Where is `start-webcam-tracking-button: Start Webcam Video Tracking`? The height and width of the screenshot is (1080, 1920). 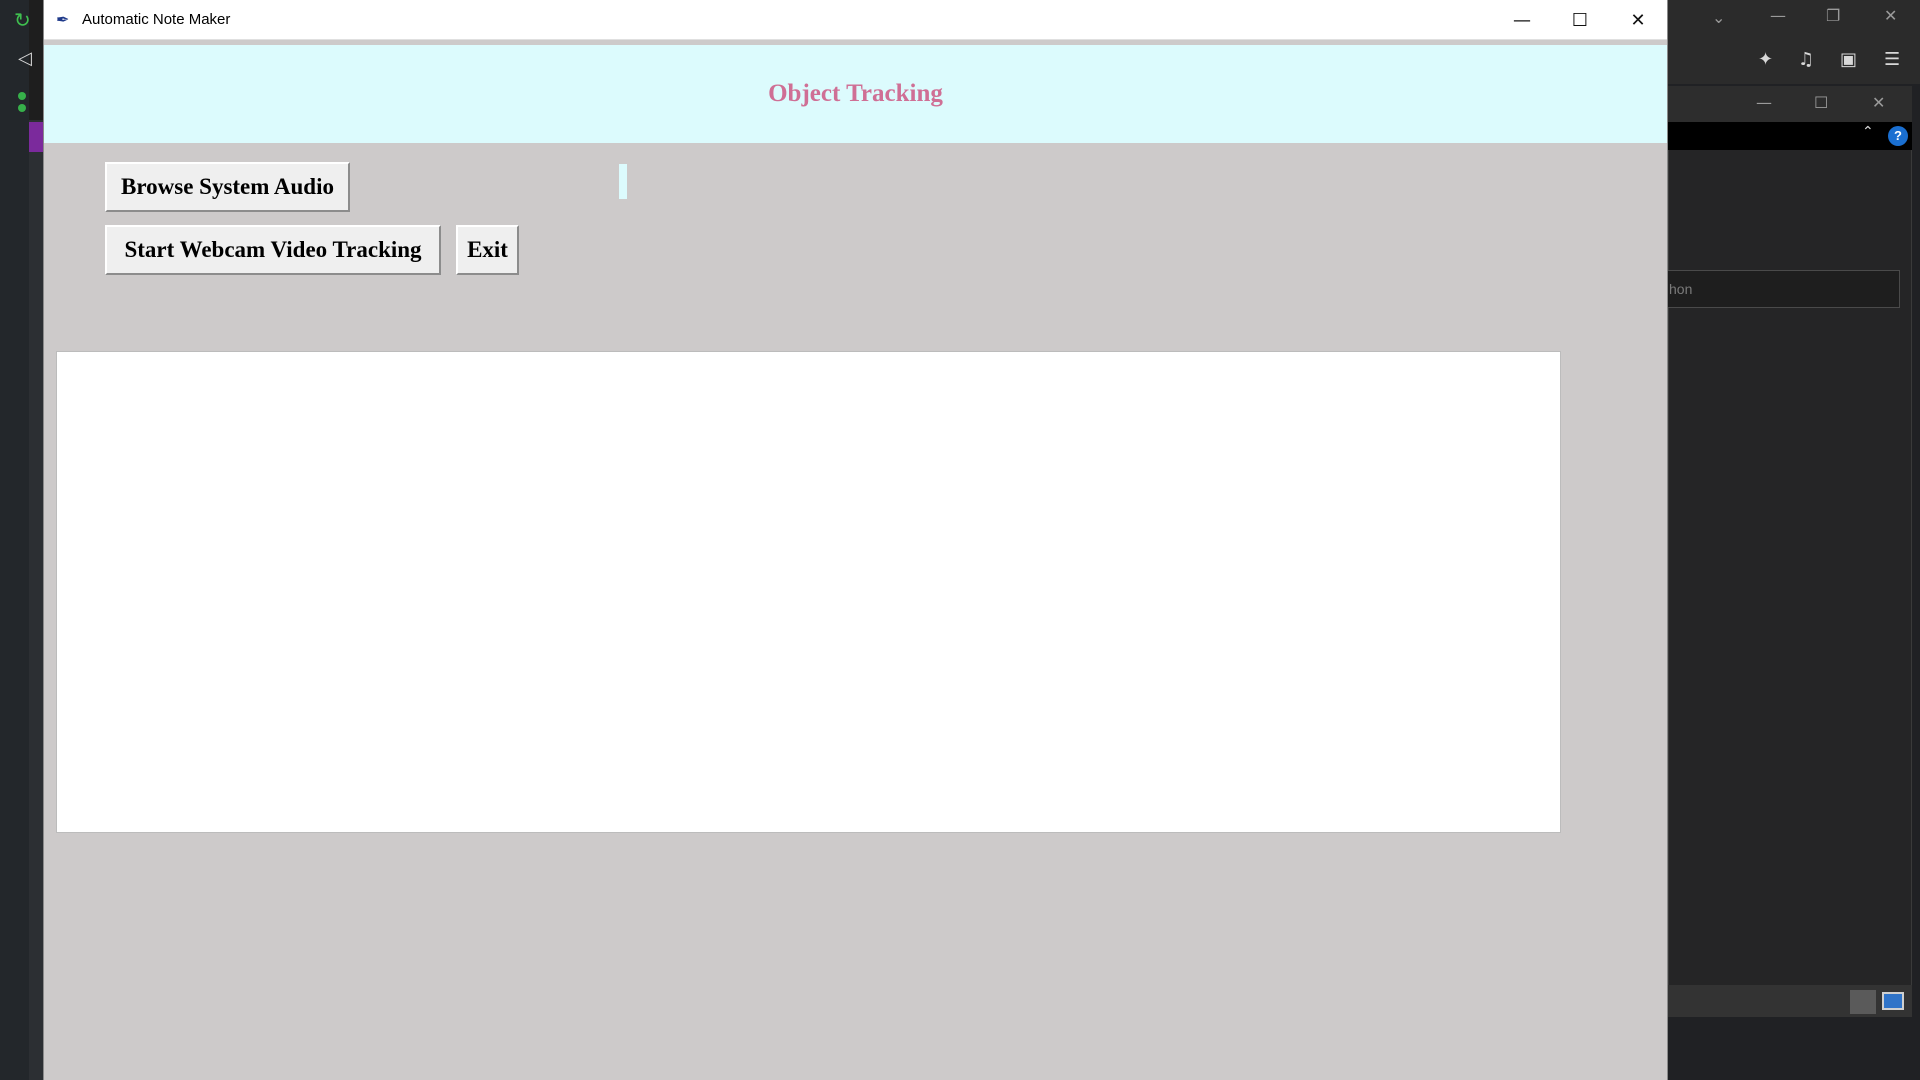
start-webcam-tracking-button: Start Webcam Video Tracking is located at coordinates (273, 250).